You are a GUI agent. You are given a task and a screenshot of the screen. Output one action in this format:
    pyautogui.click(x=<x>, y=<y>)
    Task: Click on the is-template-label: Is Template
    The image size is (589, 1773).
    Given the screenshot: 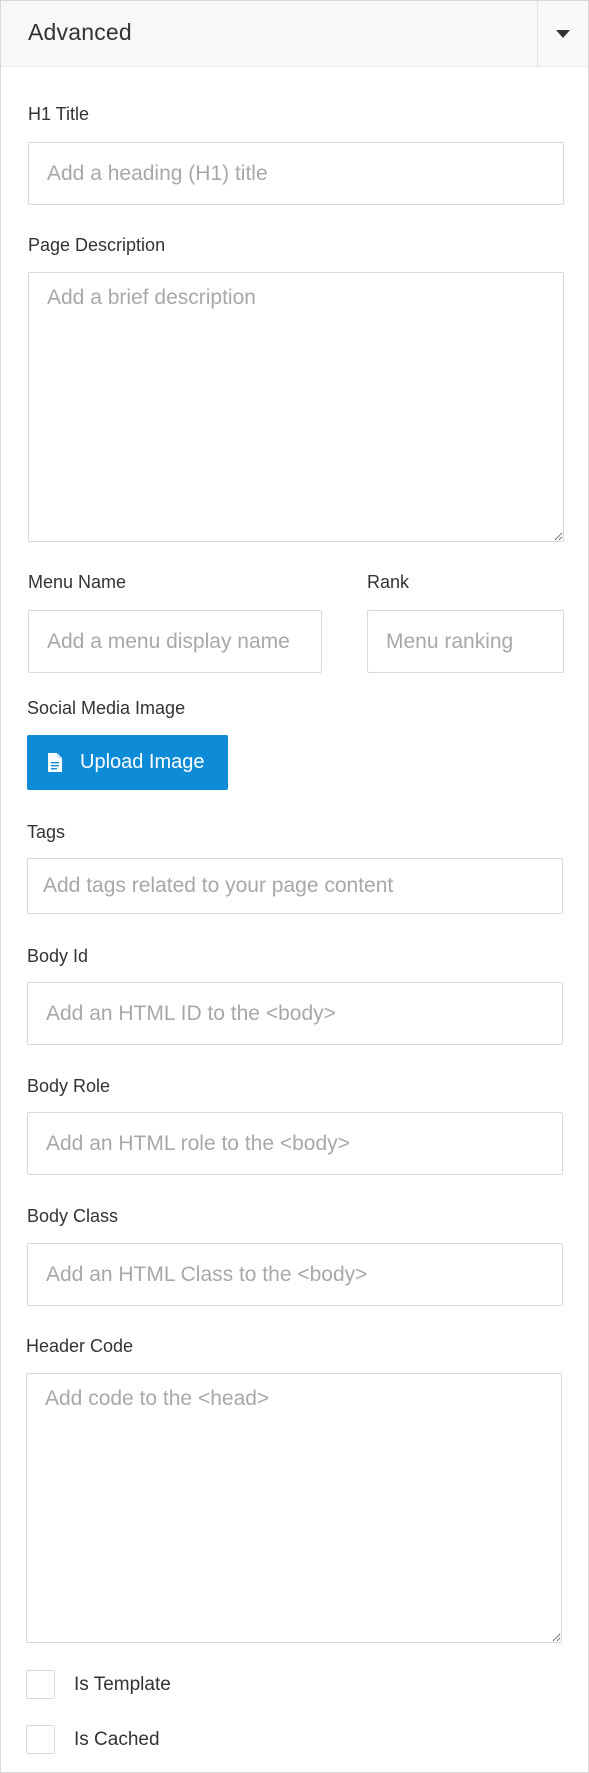 What is the action you would take?
    pyautogui.click(x=122, y=1684)
    